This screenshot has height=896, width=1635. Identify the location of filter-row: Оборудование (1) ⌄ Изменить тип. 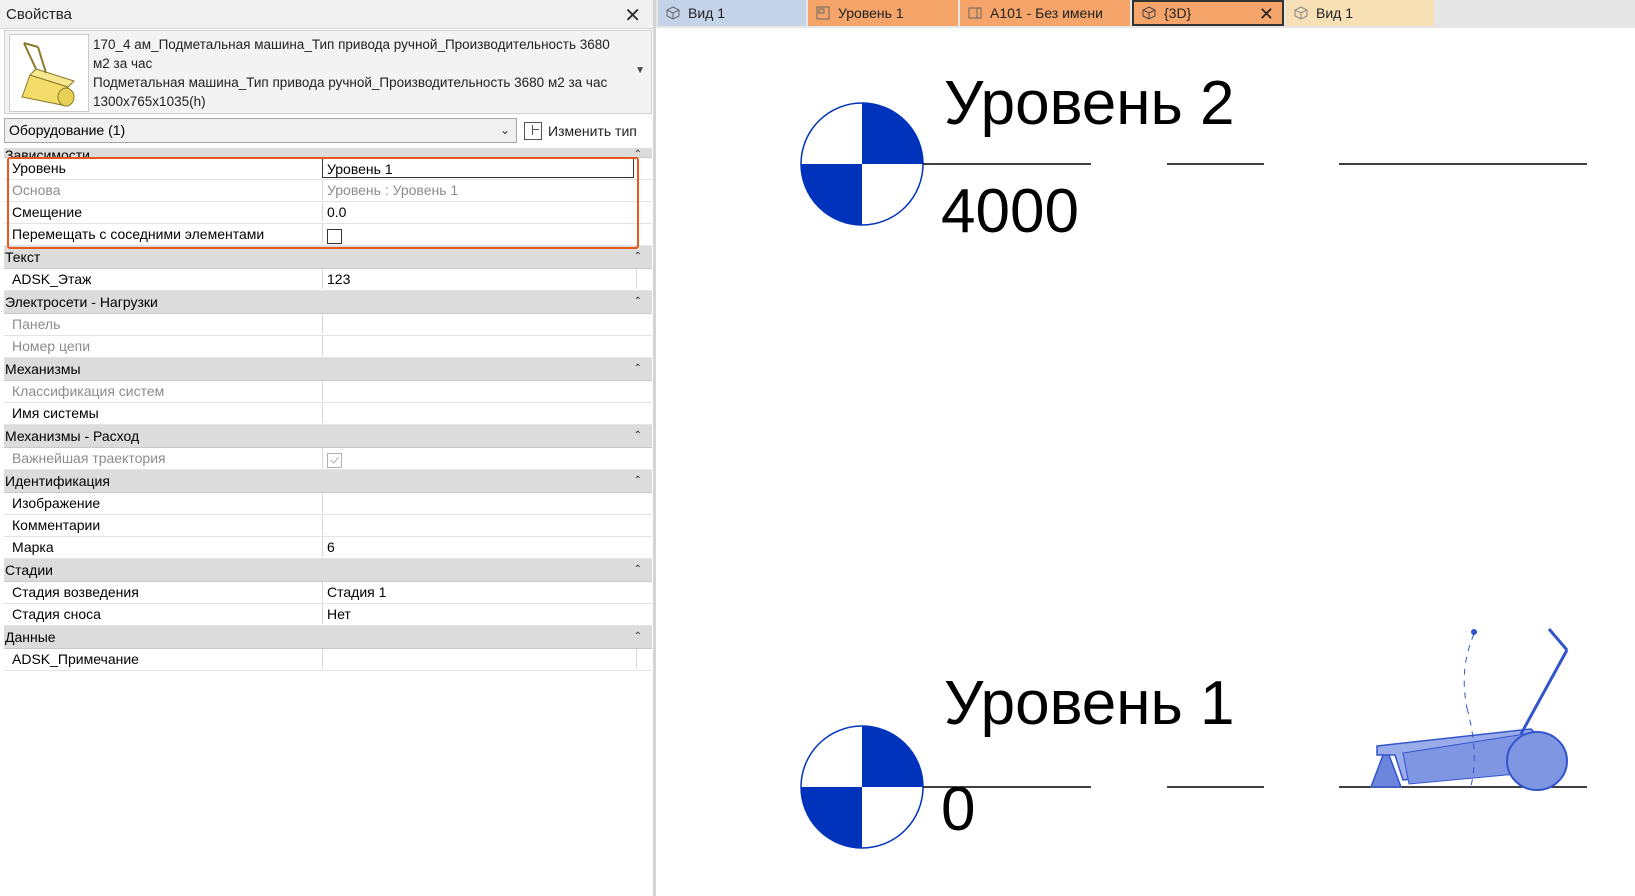
(328, 131).